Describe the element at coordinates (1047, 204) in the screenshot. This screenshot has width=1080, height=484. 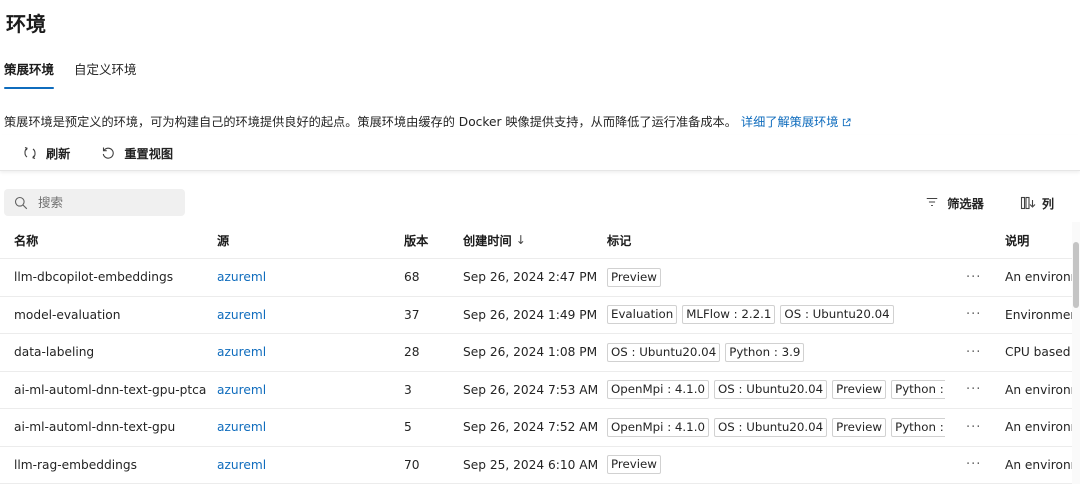
I see `columns-label: 列` at that location.